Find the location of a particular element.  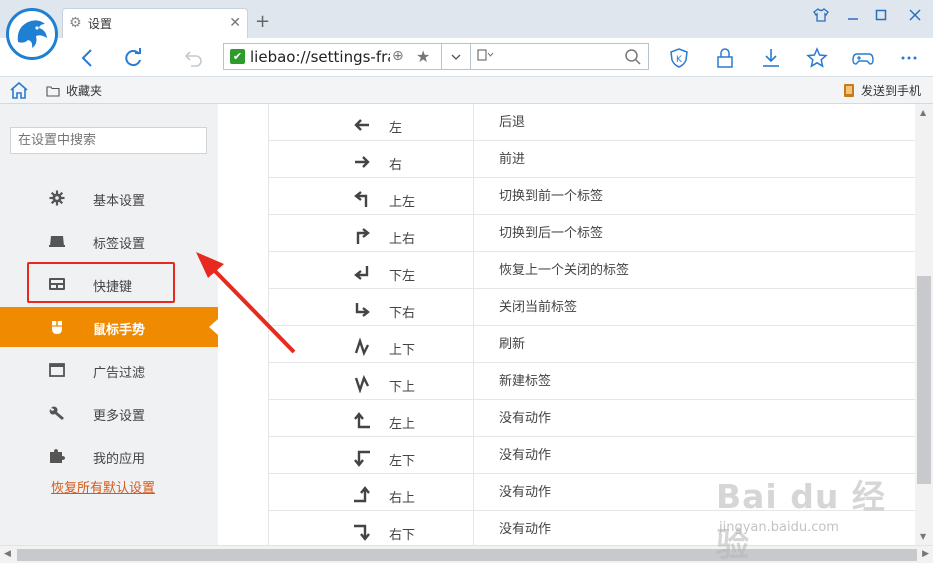

gesture-direction: 上左 is located at coordinates (402, 202).